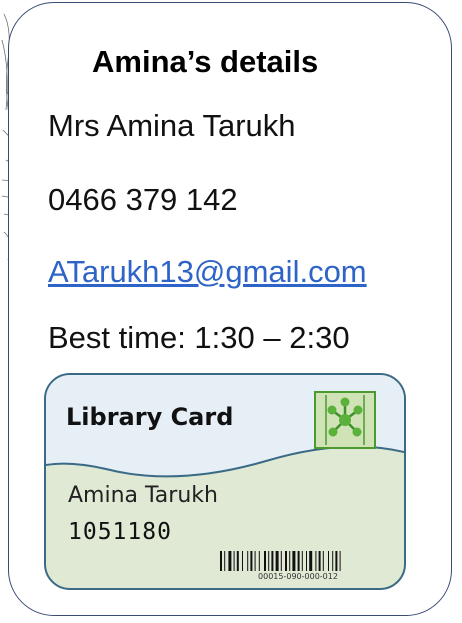 The image size is (462, 623). I want to click on barcode-icon, so click(280, 561).